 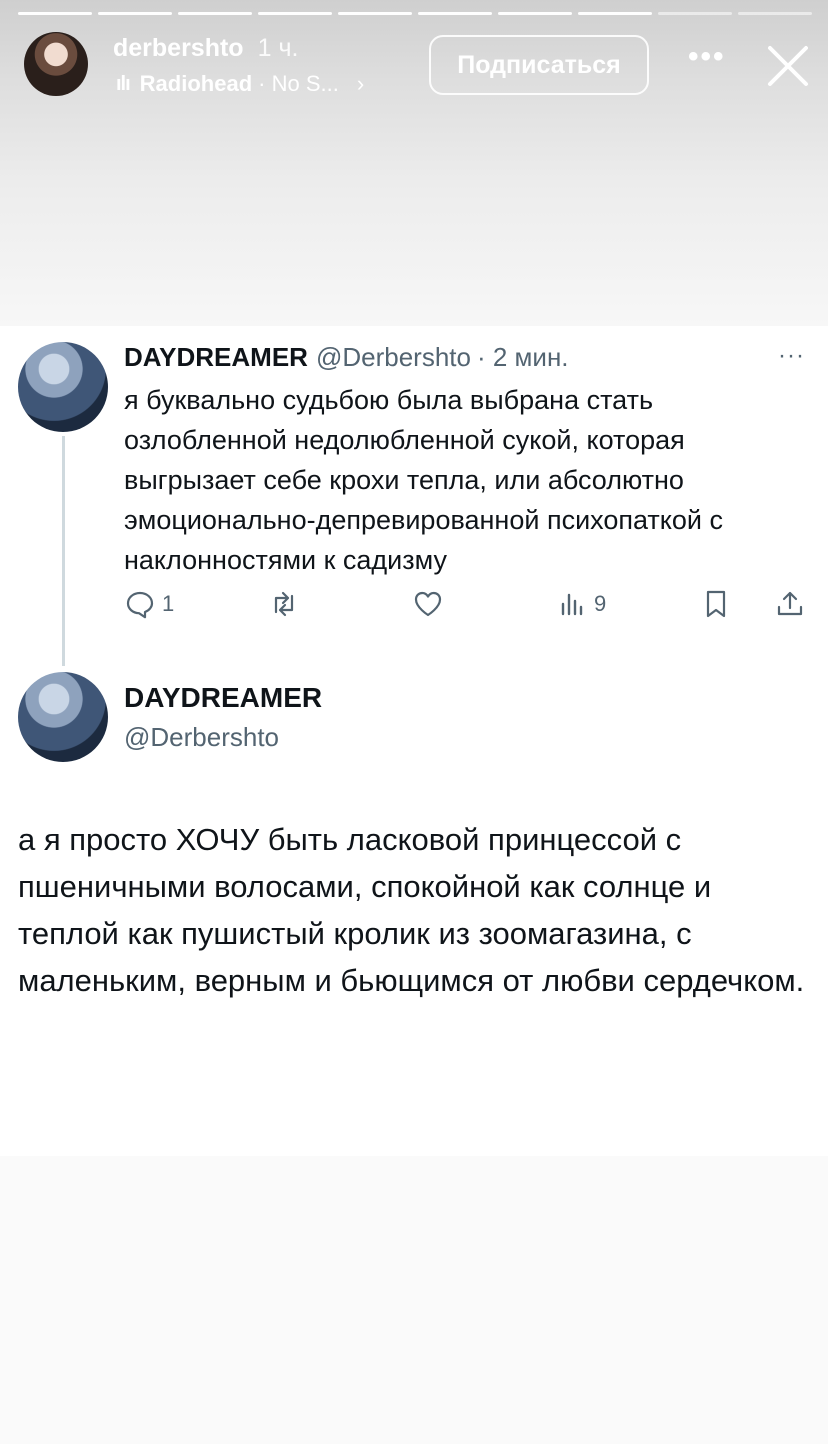 I want to click on story-user-line: derbershto 1 ч., so click(x=205, y=48).